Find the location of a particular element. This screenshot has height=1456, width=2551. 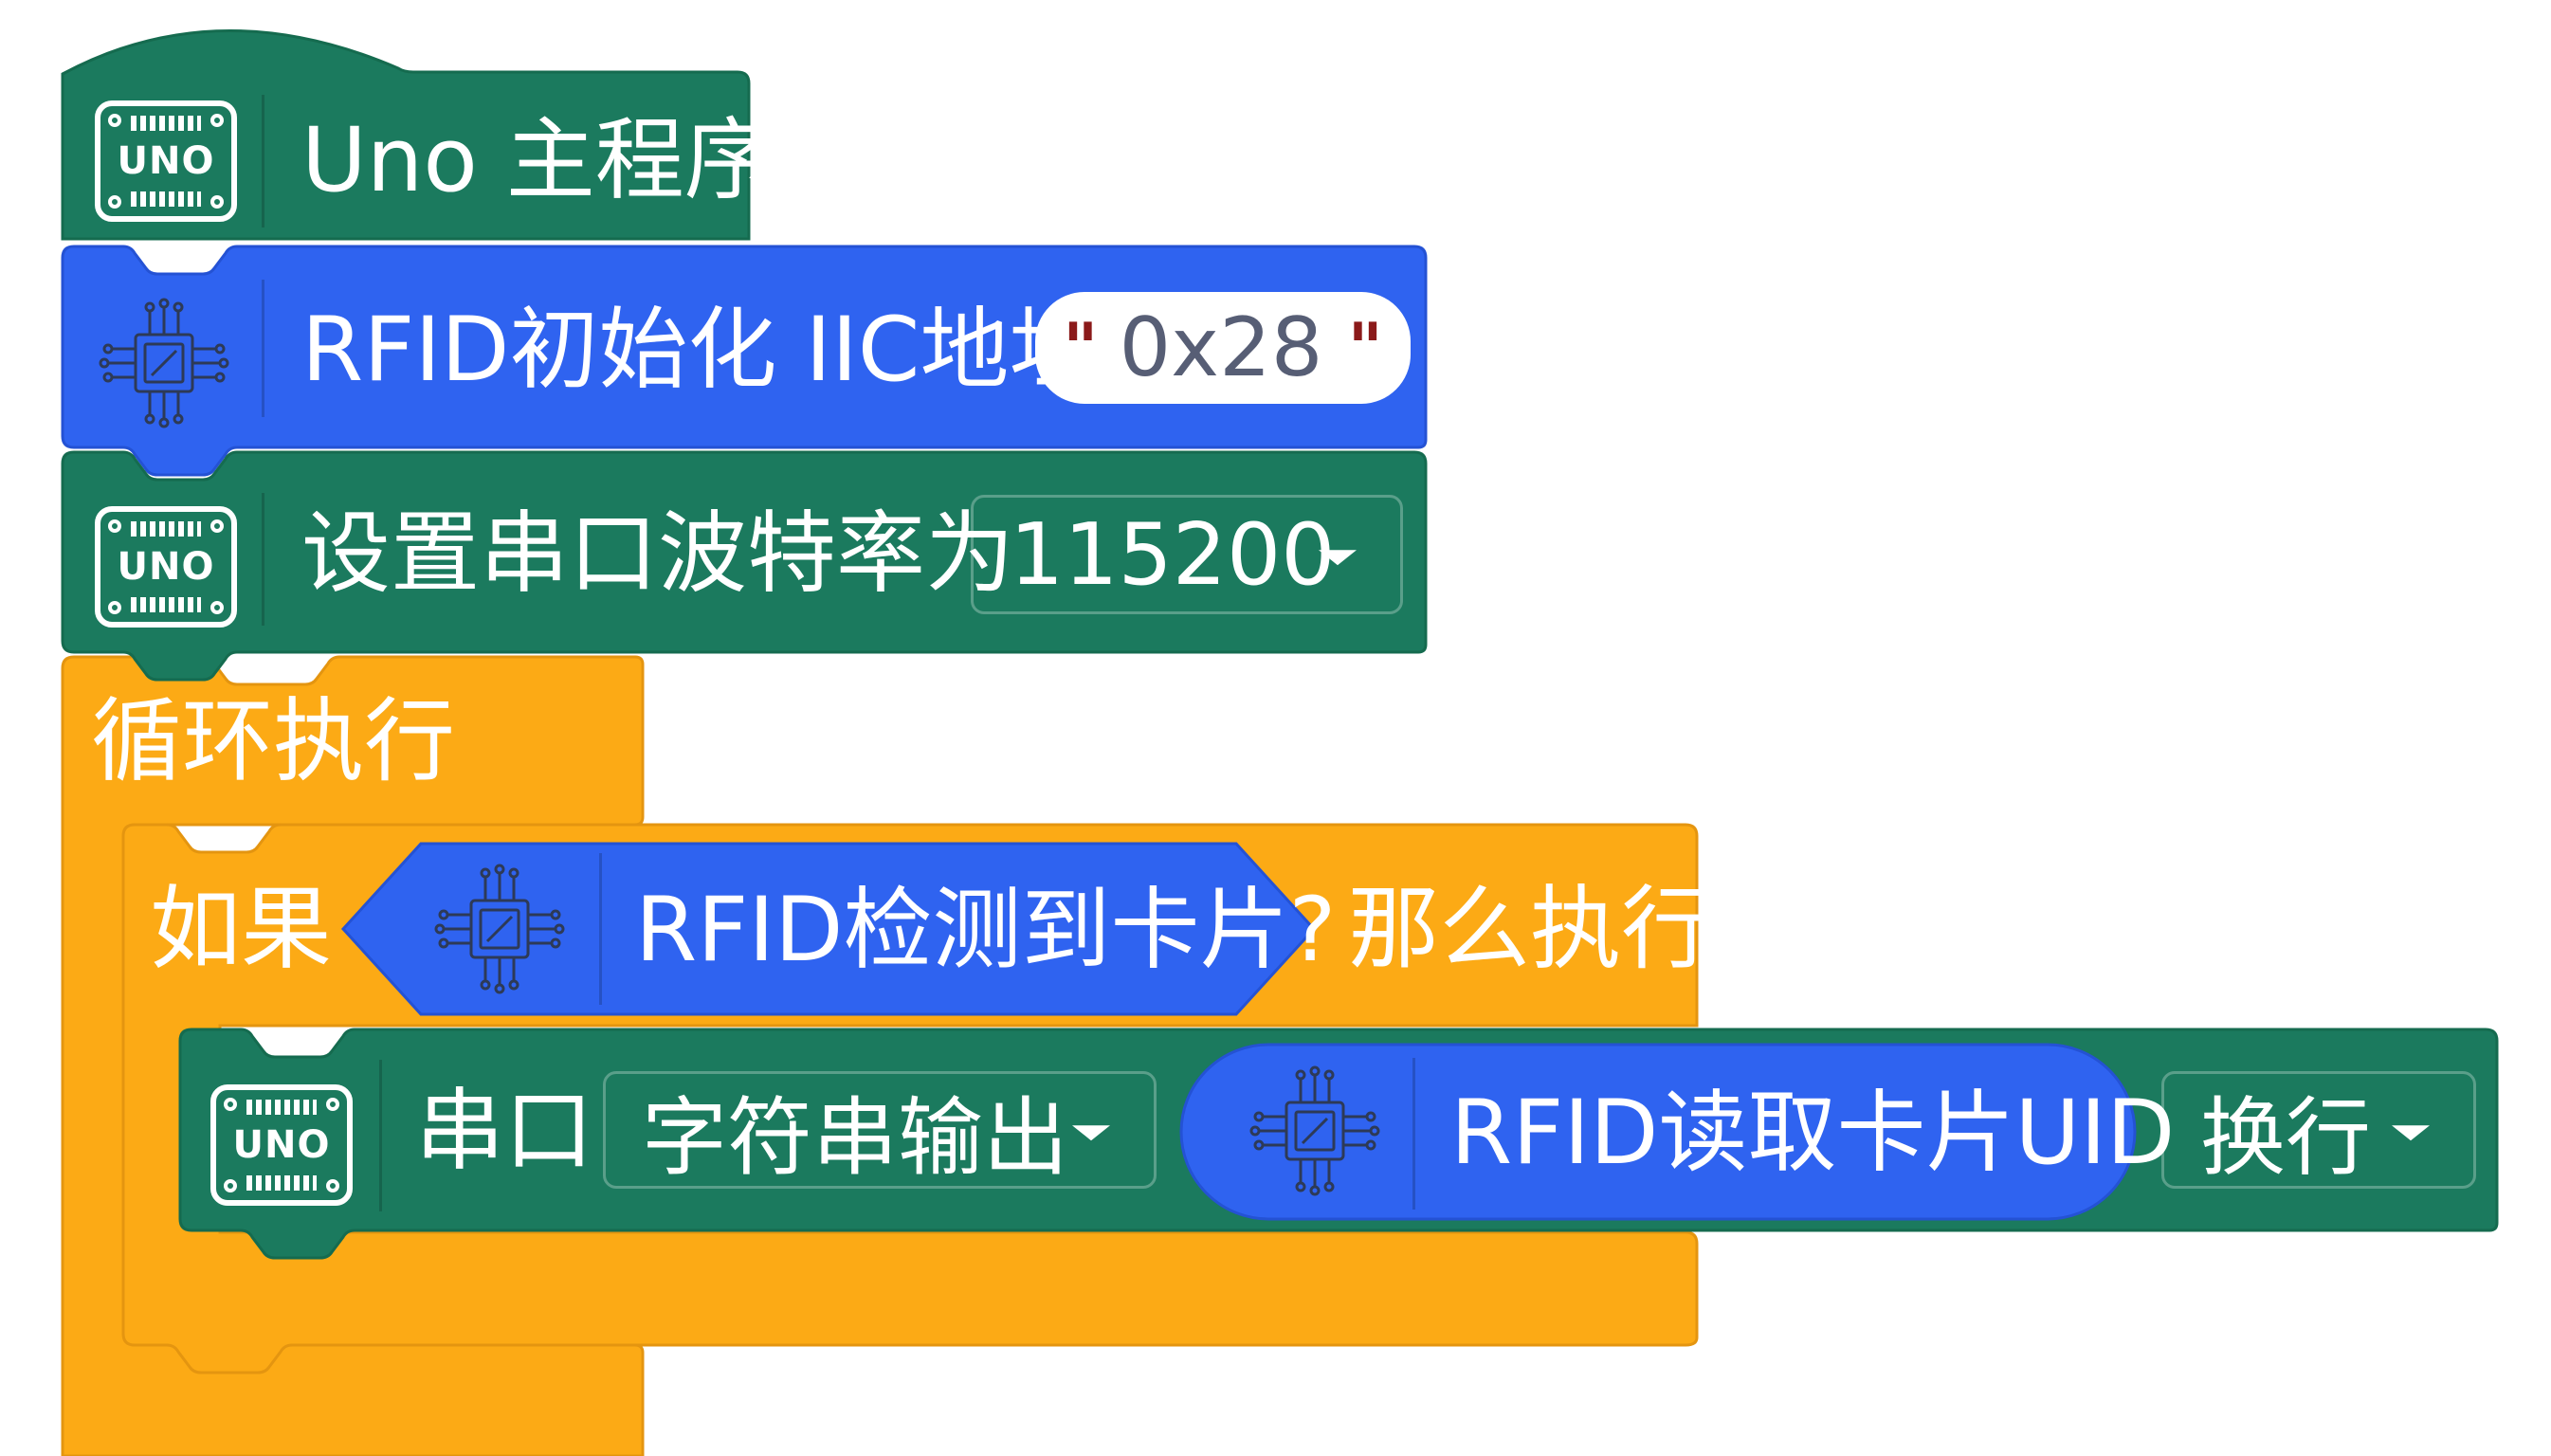

main-program-label: Uno 主程序 is located at coordinates (537, 160).